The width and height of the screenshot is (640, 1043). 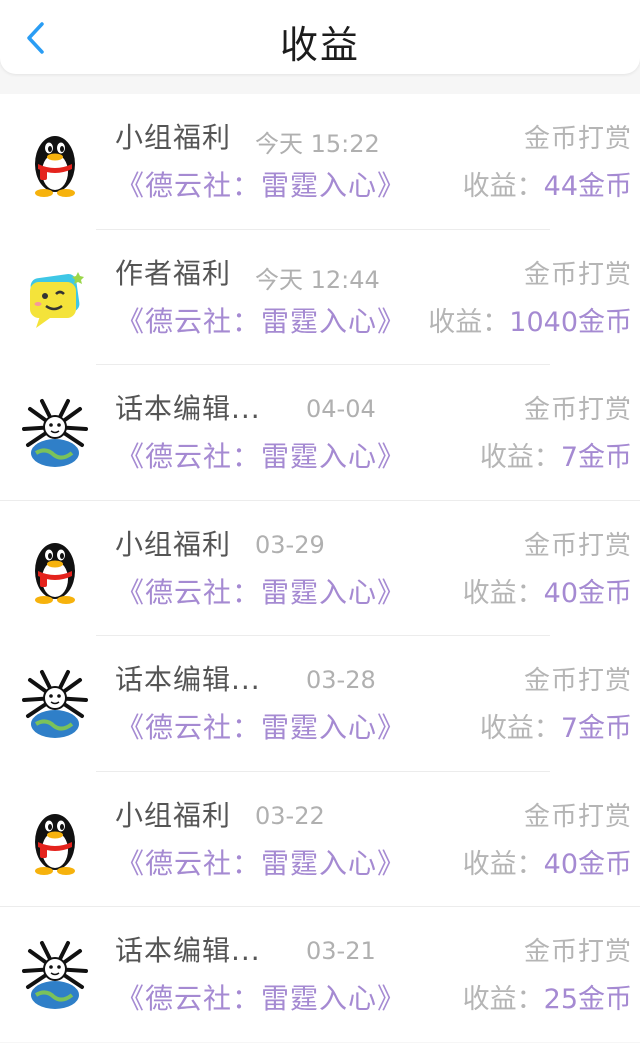 What do you see at coordinates (320, 839) in the screenshot?
I see `income-row: 小组福利 03-22 金币打赏 《德云社：雷霆入心》 收益：40金币` at bounding box center [320, 839].